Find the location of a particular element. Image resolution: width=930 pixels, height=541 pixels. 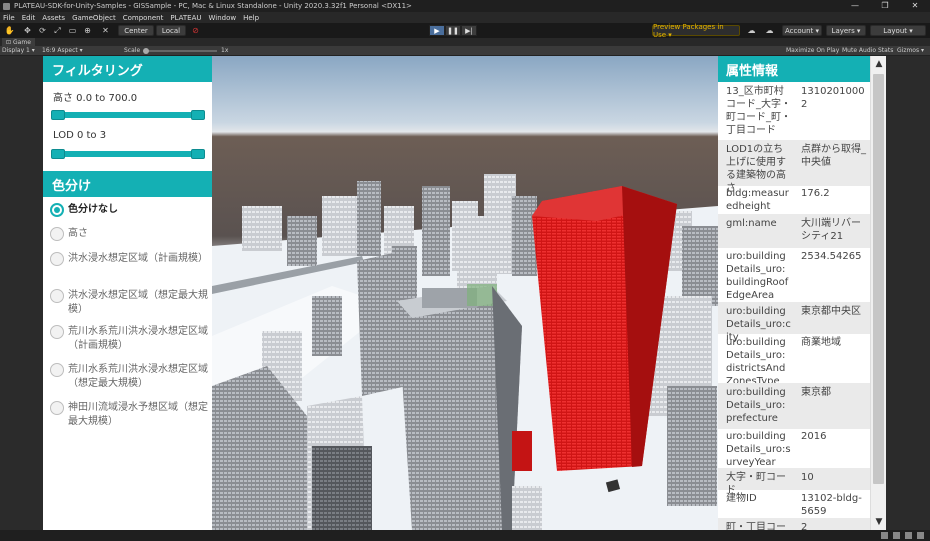

lod-min-handle is located at coordinates (58, 154).